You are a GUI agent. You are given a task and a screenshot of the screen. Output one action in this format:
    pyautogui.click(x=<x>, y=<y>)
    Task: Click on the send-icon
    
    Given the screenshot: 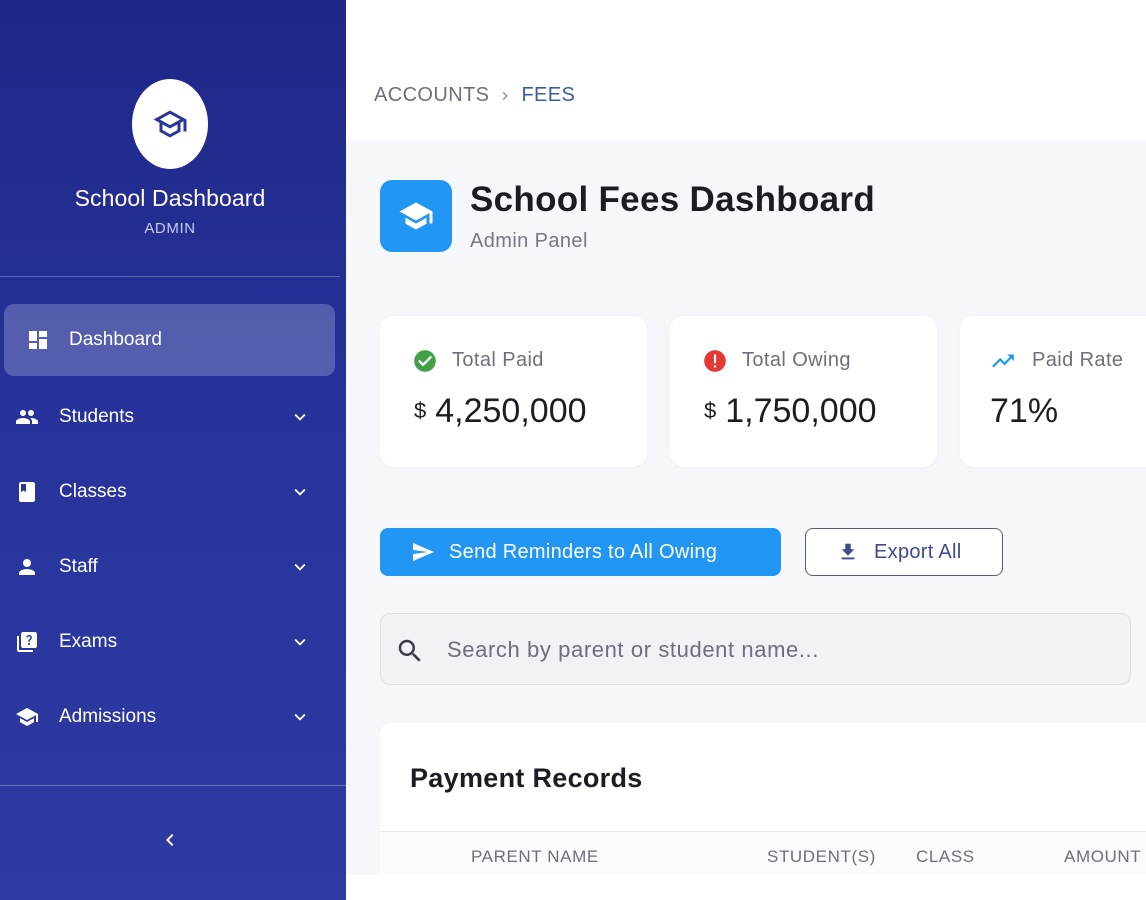 What is the action you would take?
    pyautogui.click(x=423, y=552)
    